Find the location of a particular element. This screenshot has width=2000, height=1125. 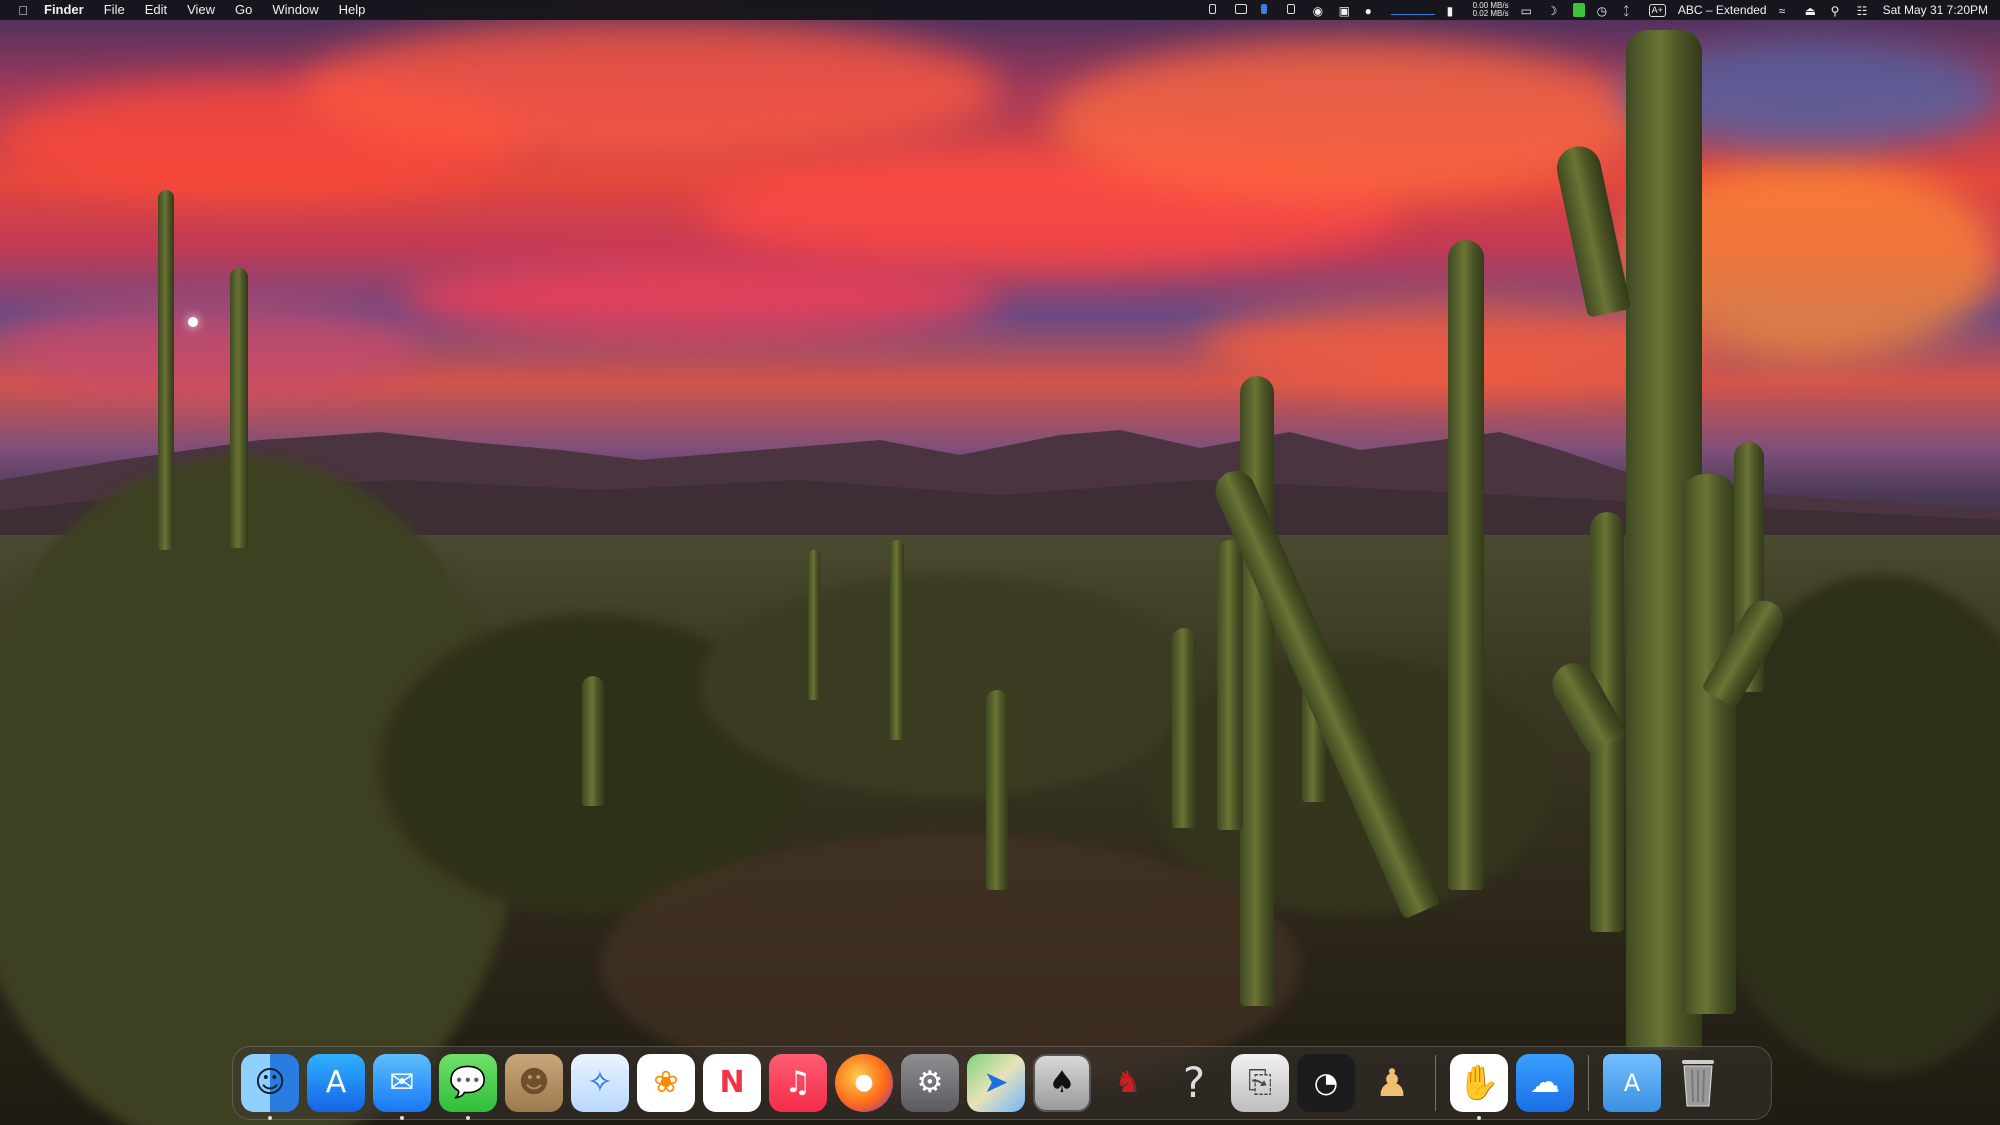

help-icon: ? is located at coordinates (1194, 1083).